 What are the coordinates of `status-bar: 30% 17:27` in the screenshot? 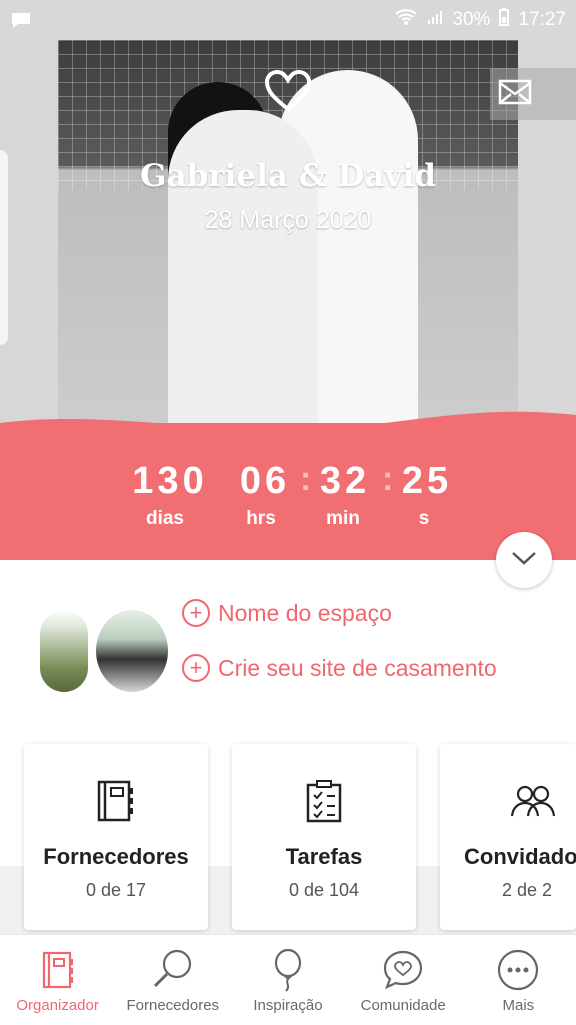 It's located at (288, 20).